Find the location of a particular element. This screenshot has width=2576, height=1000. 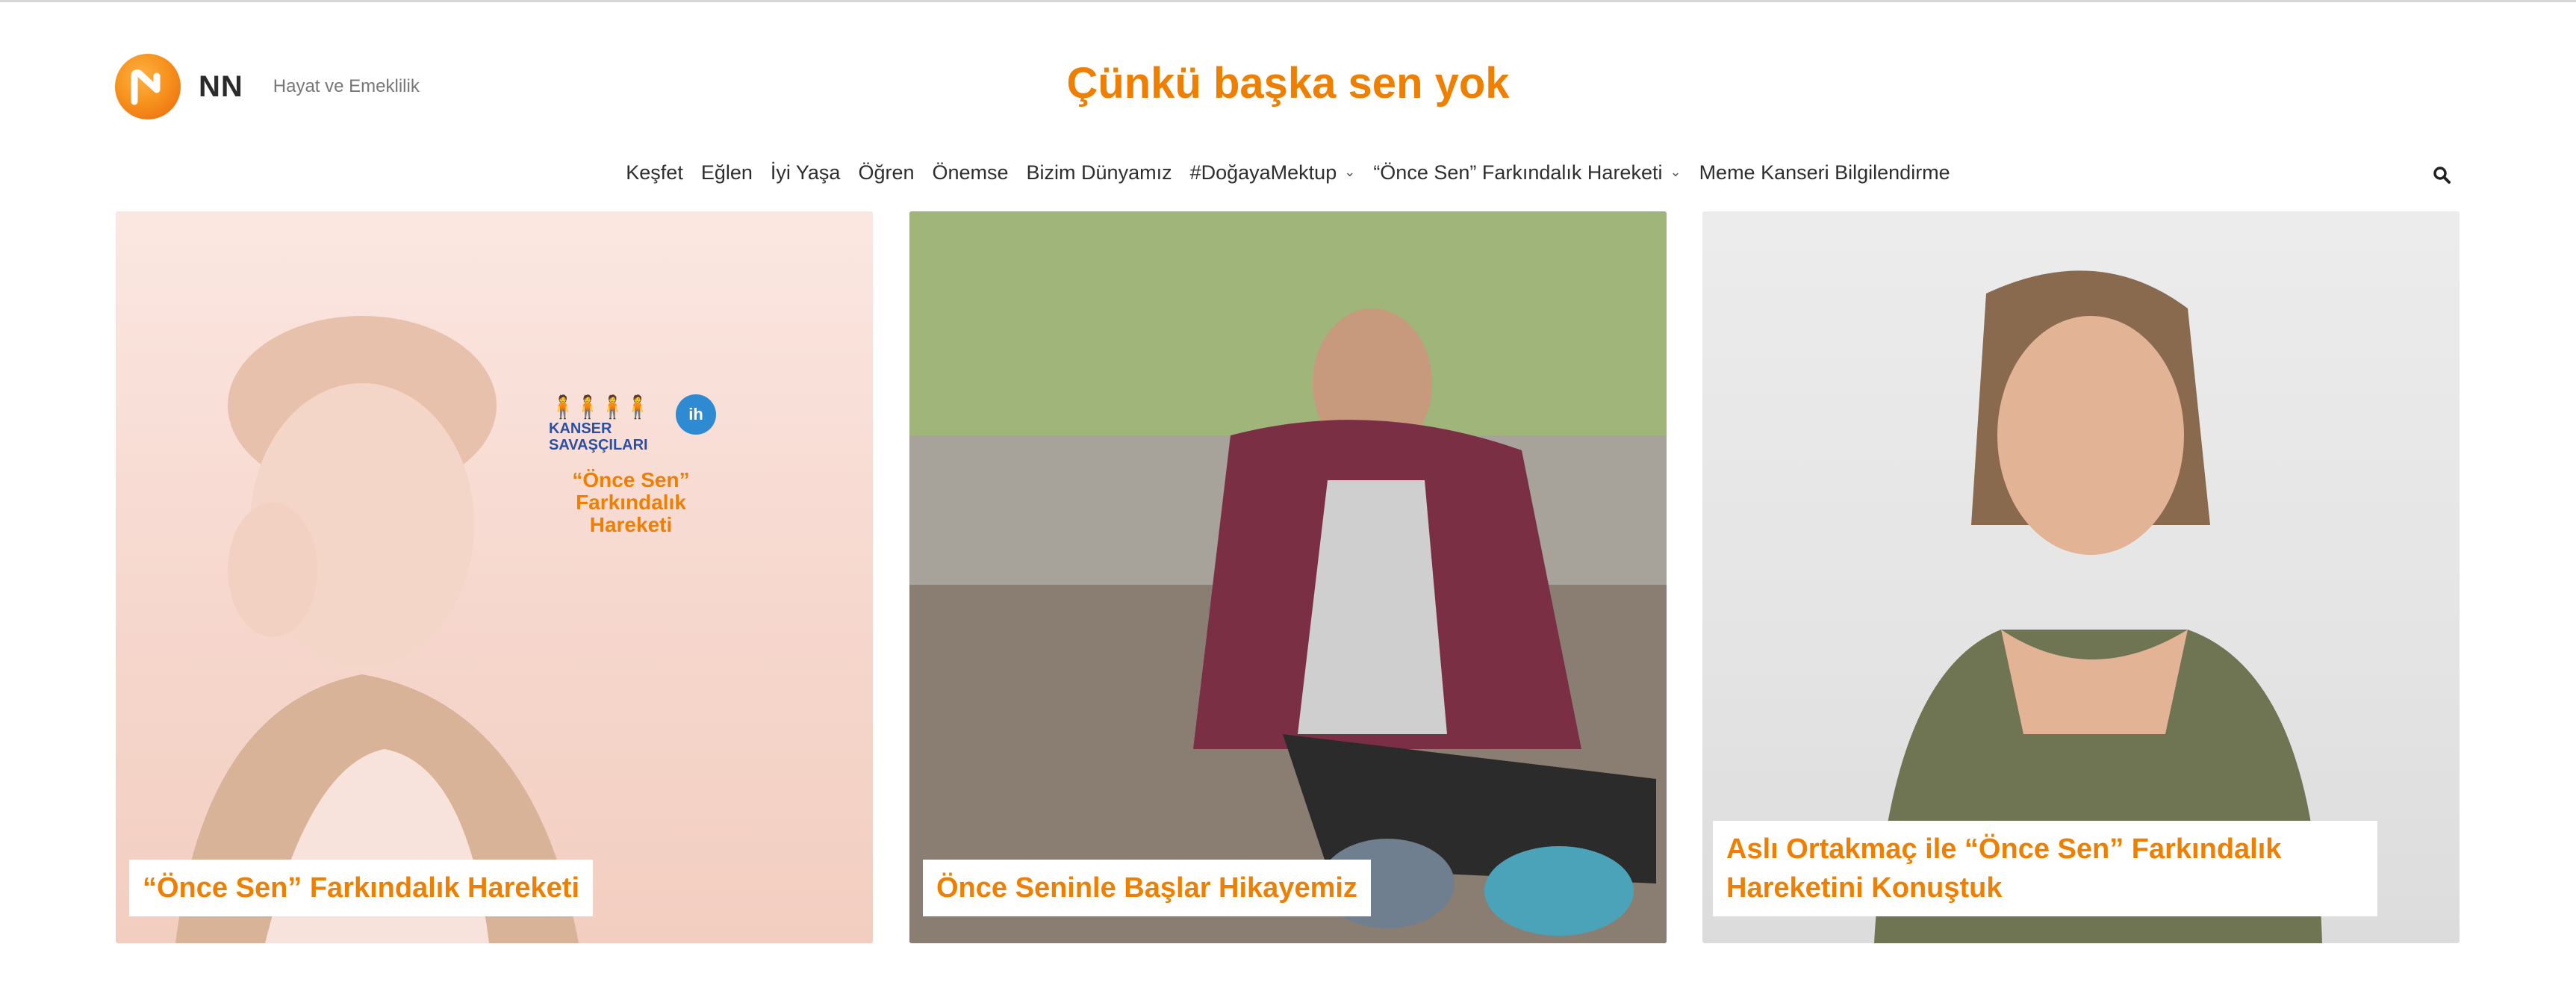

nav-item-meme-kanseri: Meme Kanseri Bilgilendirme is located at coordinates (1824, 172).